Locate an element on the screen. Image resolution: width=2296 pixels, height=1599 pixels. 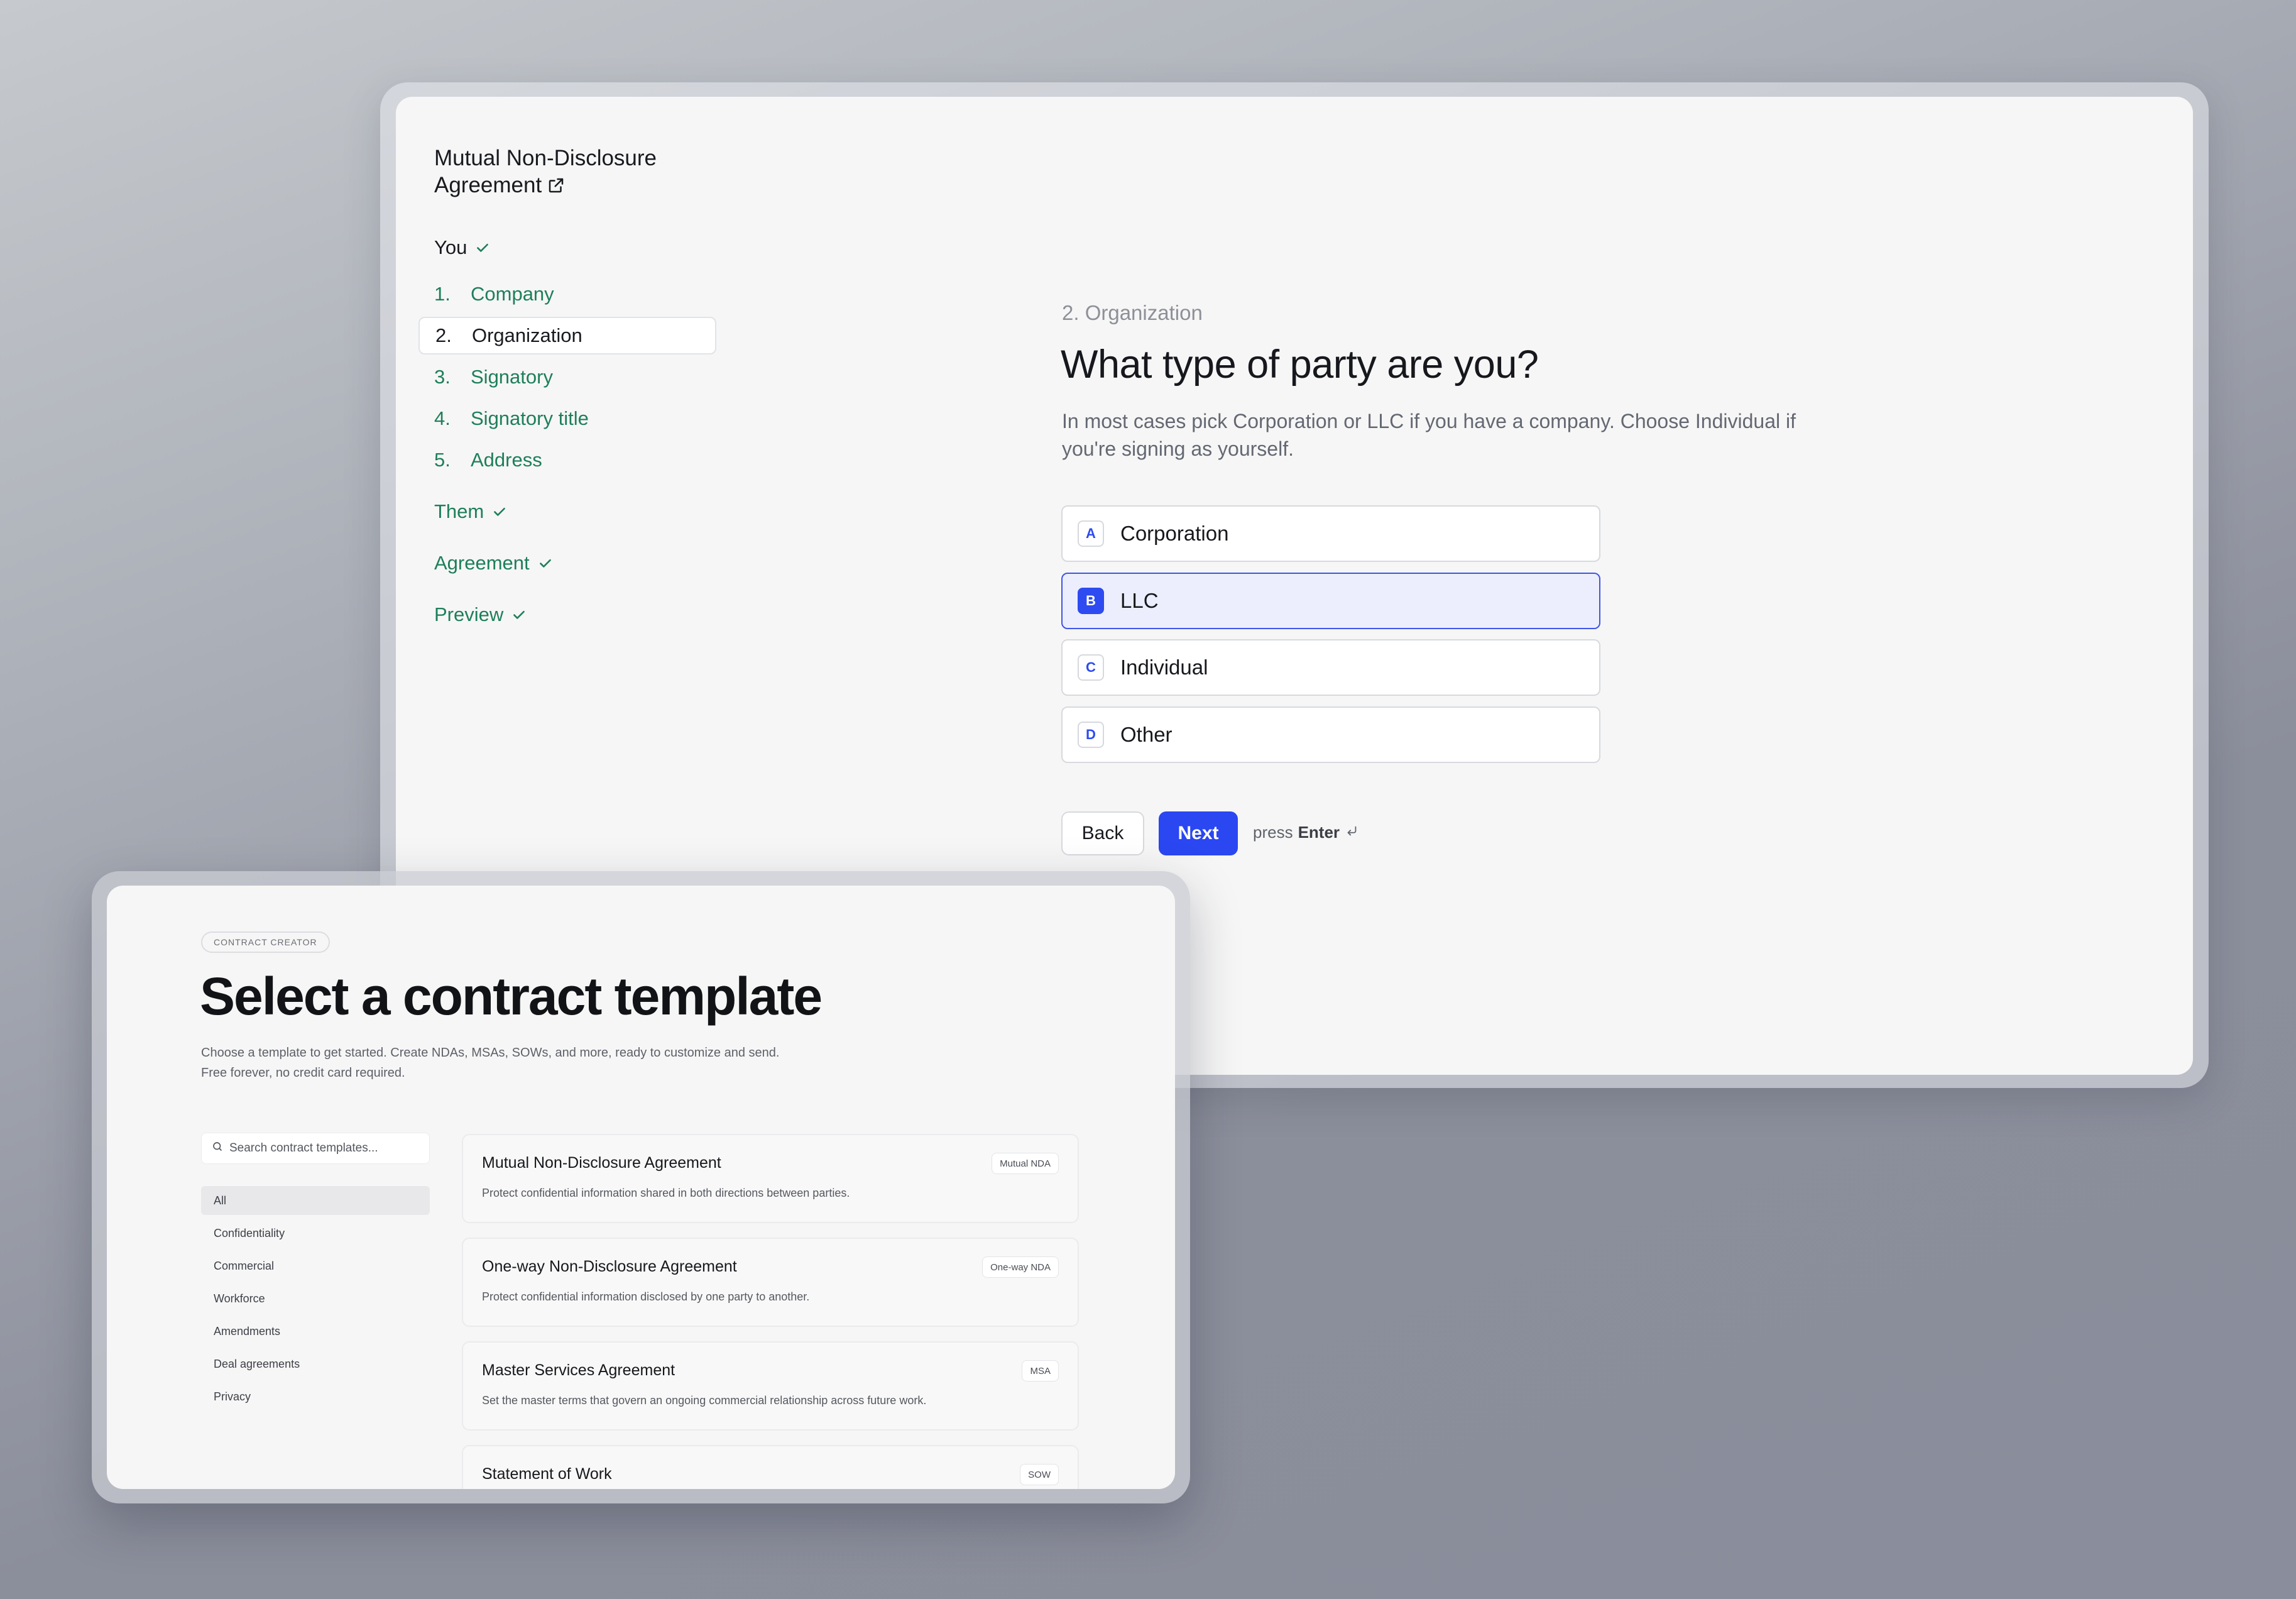
document-title: Mutual Non-Disclosure Agreement is located at coordinates (585, 173).